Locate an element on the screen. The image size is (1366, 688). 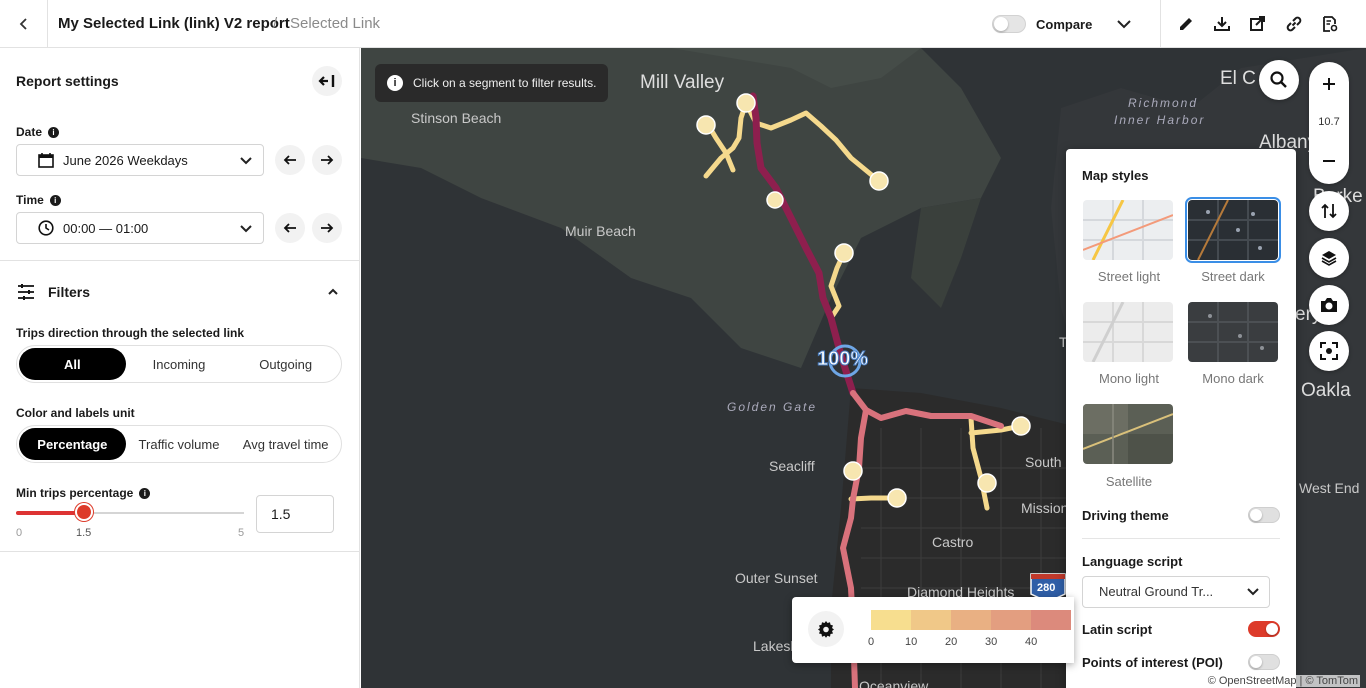
download-button is located at coordinates (1222, 24).